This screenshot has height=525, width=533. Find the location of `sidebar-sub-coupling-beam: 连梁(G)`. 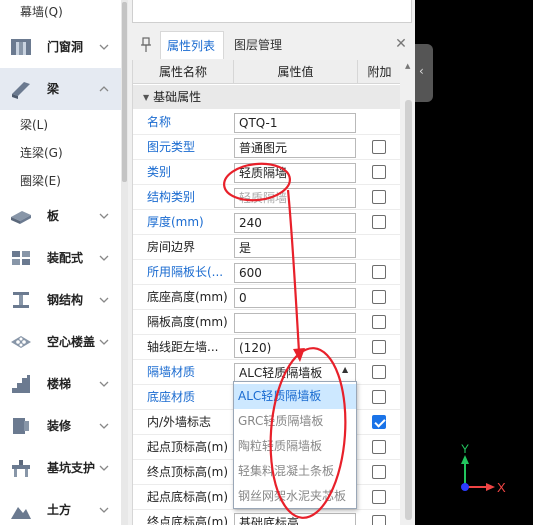

sidebar-sub-coupling-beam: 连梁(G) is located at coordinates (55, 153).